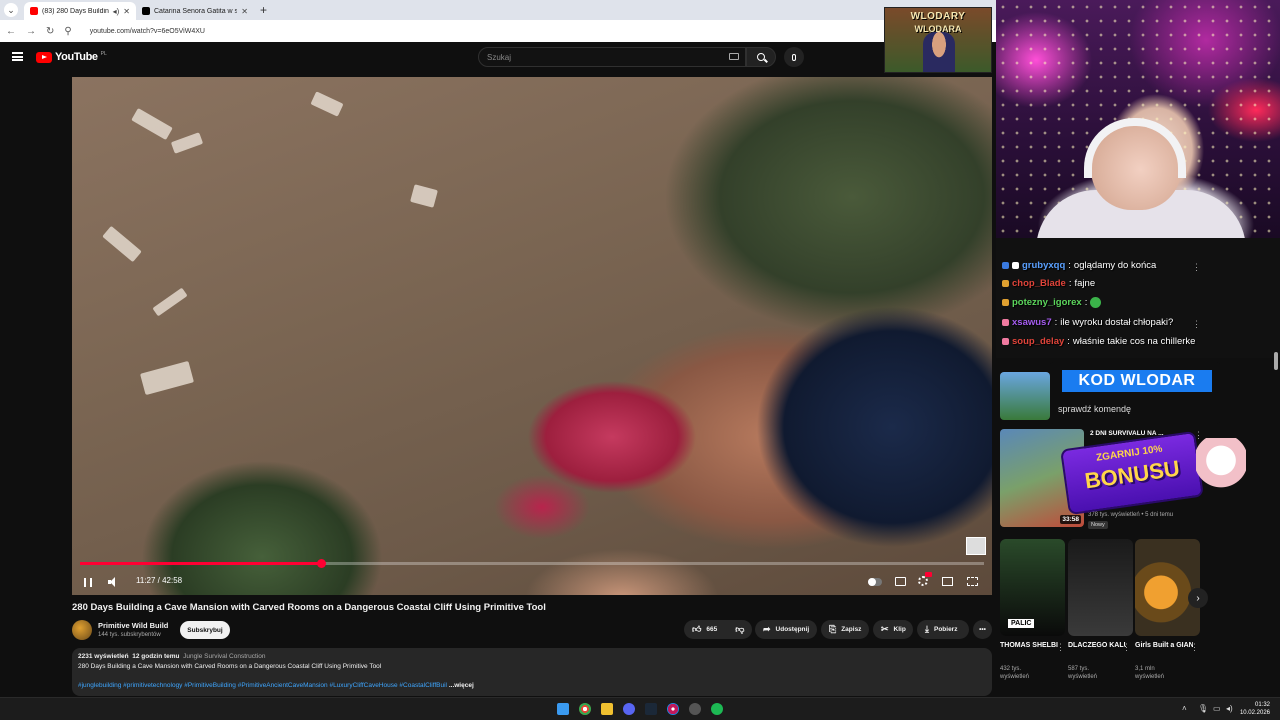 The width and height of the screenshot is (1280, 720). I want to click on volume-icon, so click(113, 582).